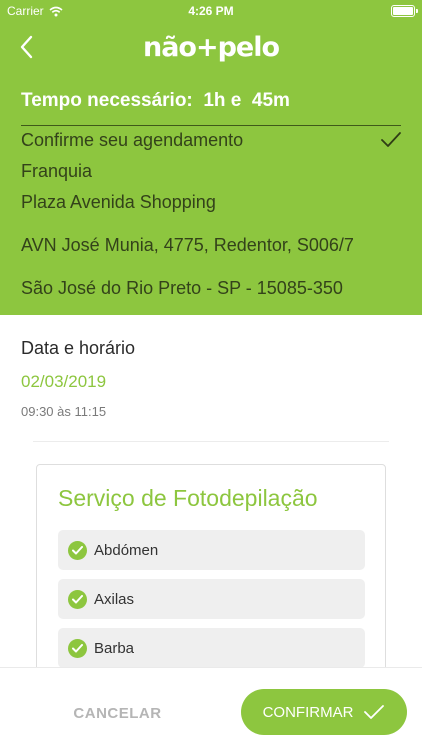  I want to click on brand-logo: não+pelo, so click(211, 47).